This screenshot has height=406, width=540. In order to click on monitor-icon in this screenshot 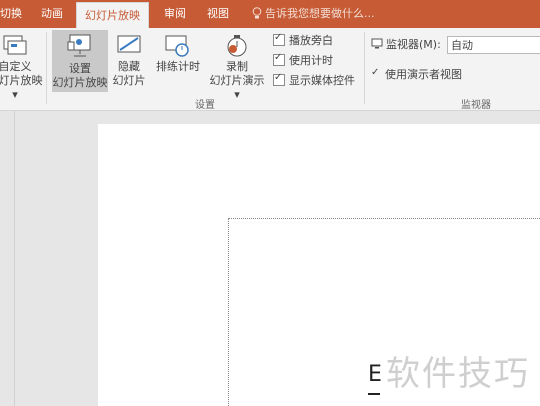, I will do `click(377, 43)`.